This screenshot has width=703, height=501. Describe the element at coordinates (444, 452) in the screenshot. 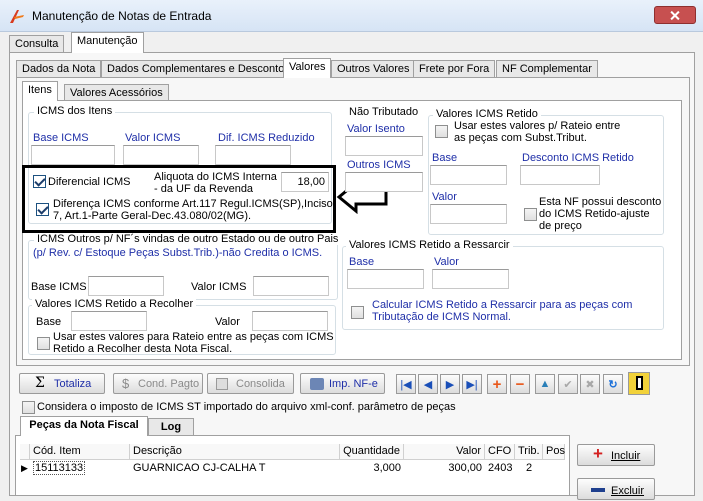

I see `col-valor: Valor` at that location.